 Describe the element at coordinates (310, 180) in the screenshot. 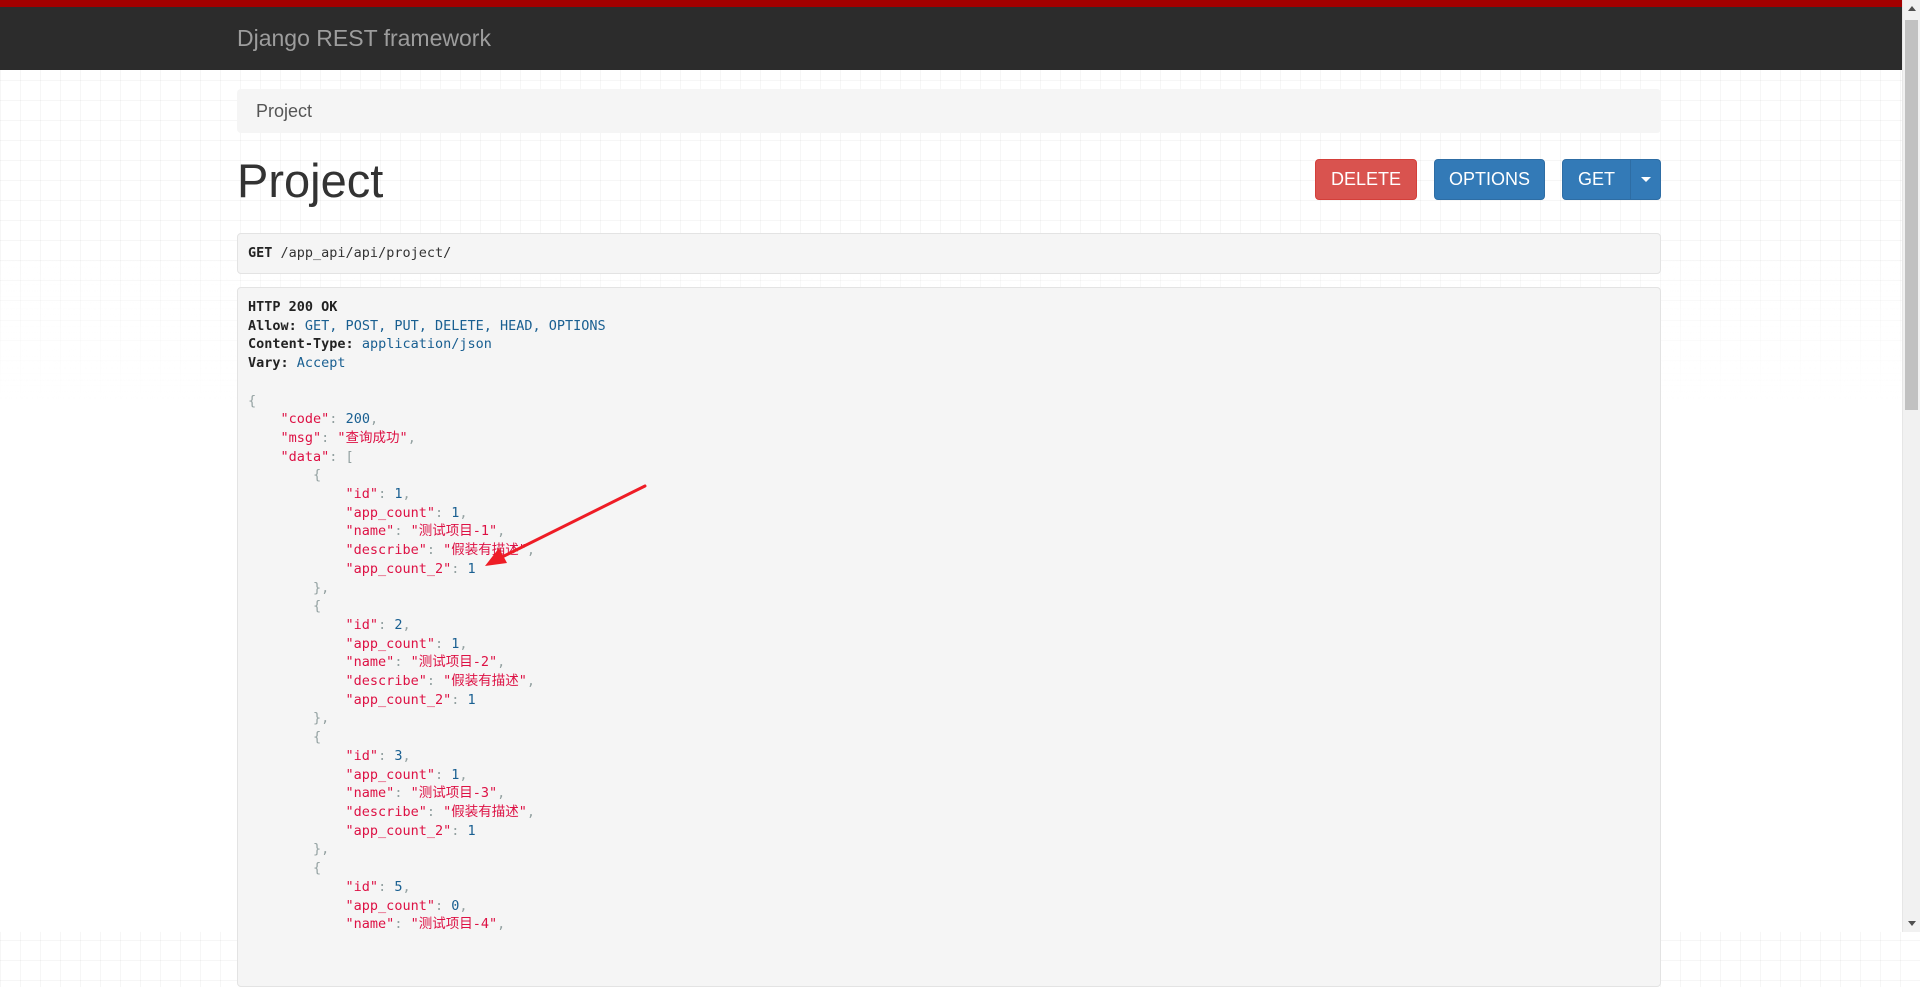

I see `page-title: Project` at that location.